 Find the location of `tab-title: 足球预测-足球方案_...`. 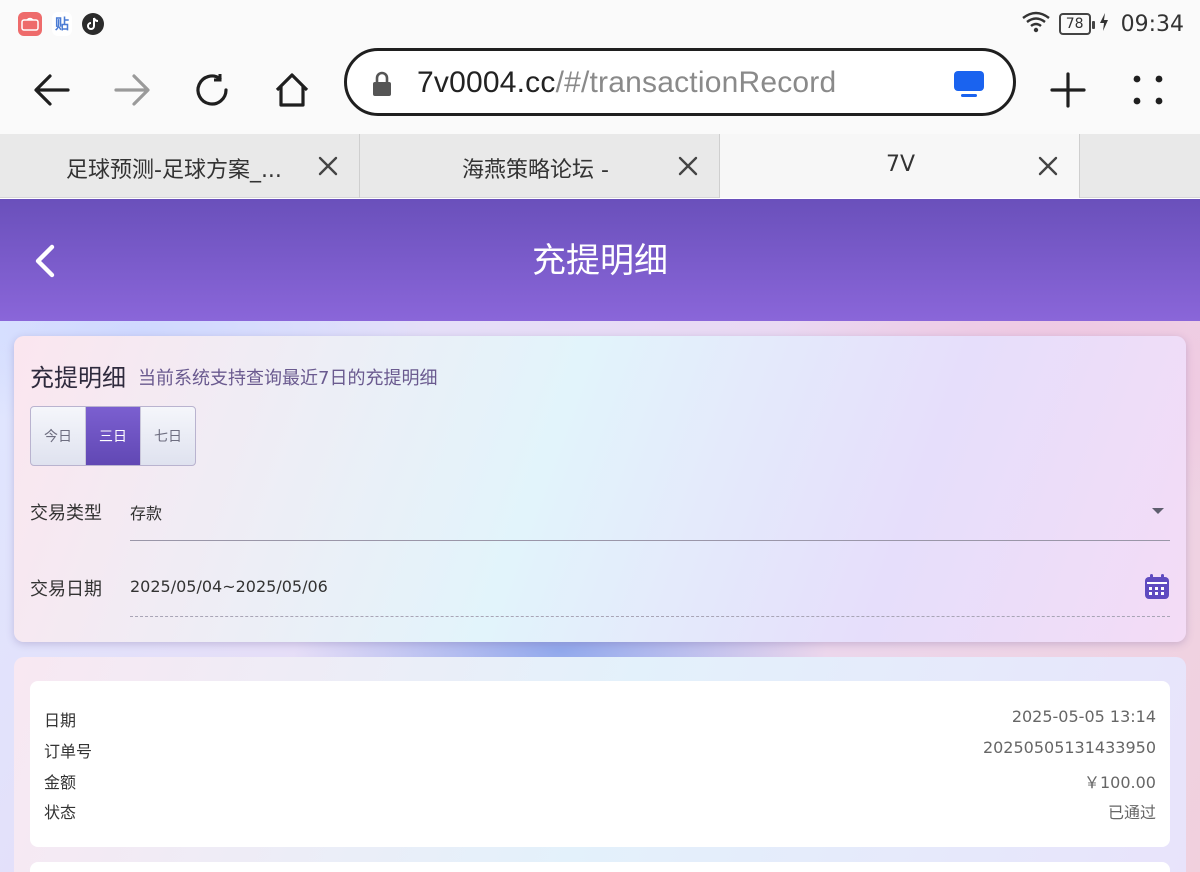

tab-title: 足球预测-足球方案_... is located at coordinates (174, 170).